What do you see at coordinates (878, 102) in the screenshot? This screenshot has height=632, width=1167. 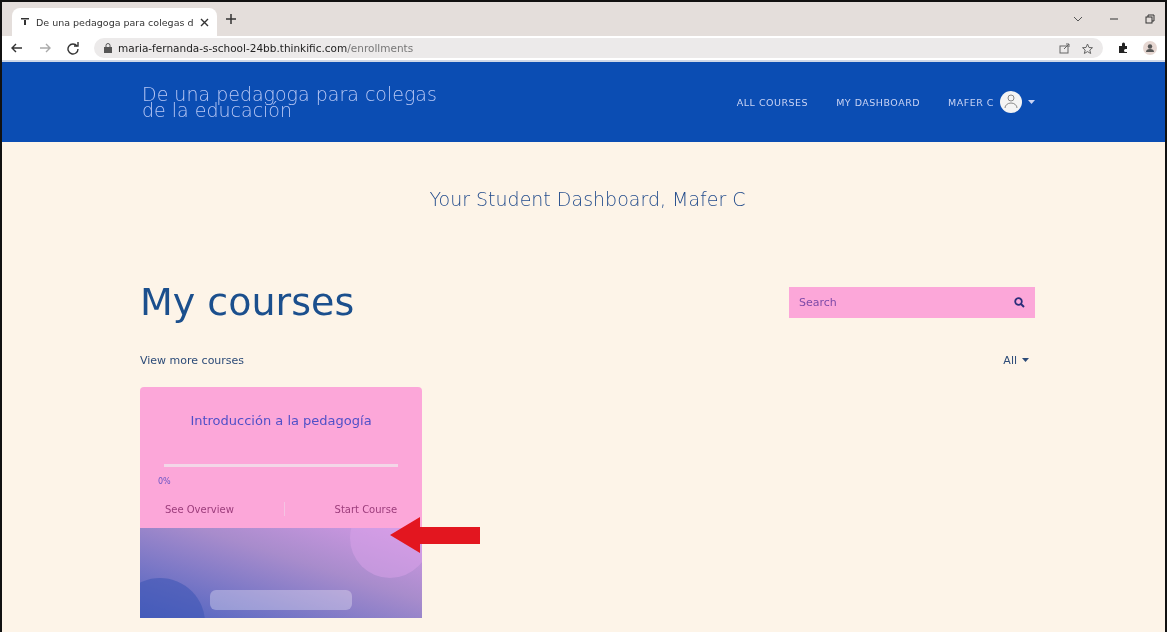 I see `nav-link: MY DASHBOARD` at bounding box center [878, 102].